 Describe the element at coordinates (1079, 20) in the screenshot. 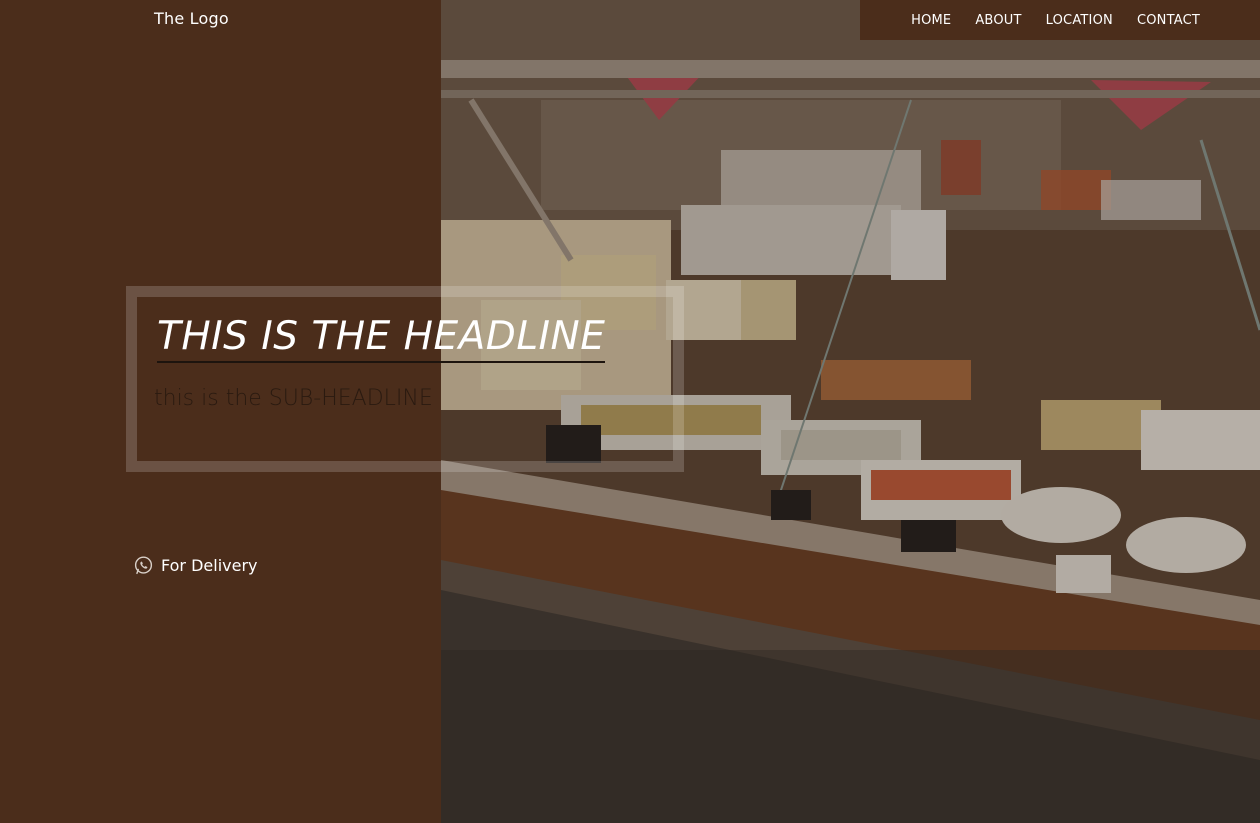

I see `nav-item-location: LOCATION` at that location.